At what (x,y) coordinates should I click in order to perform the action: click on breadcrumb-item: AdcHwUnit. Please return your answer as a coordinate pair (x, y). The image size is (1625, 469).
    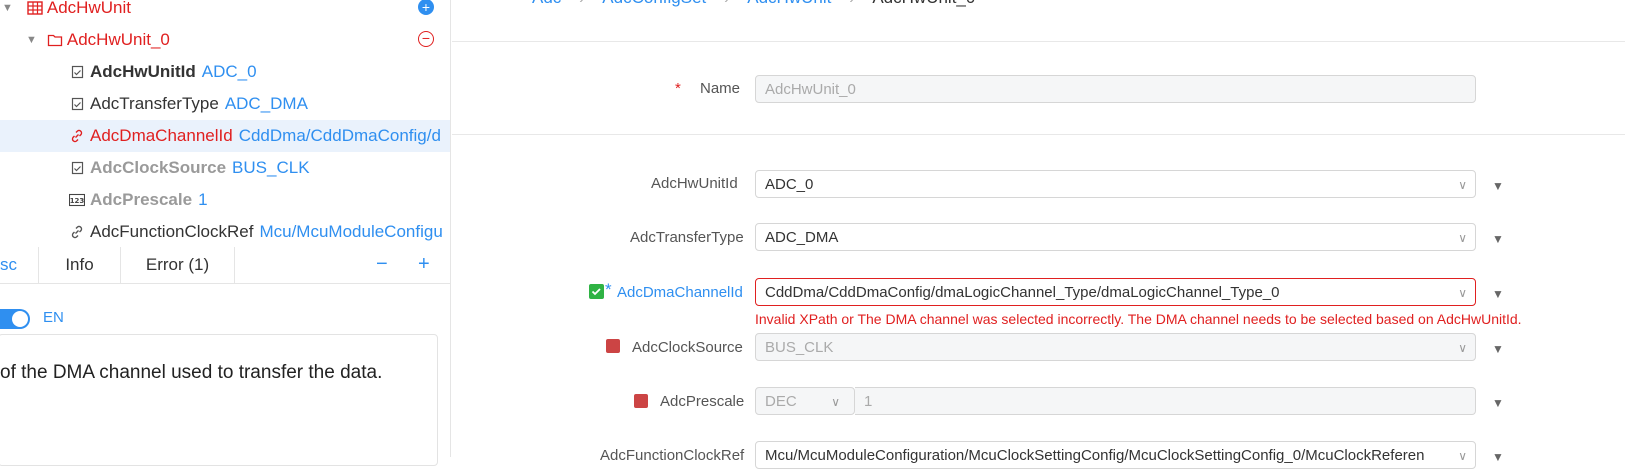
    Looking at the image, I should click on (789, 4).